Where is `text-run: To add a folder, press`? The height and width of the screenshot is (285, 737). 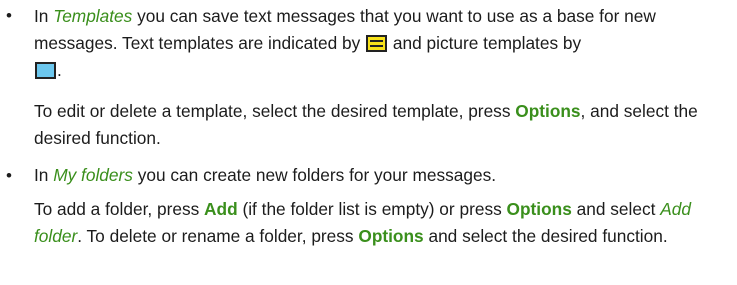
text-run: To add a folder, press is located at coordinates (119, 209).